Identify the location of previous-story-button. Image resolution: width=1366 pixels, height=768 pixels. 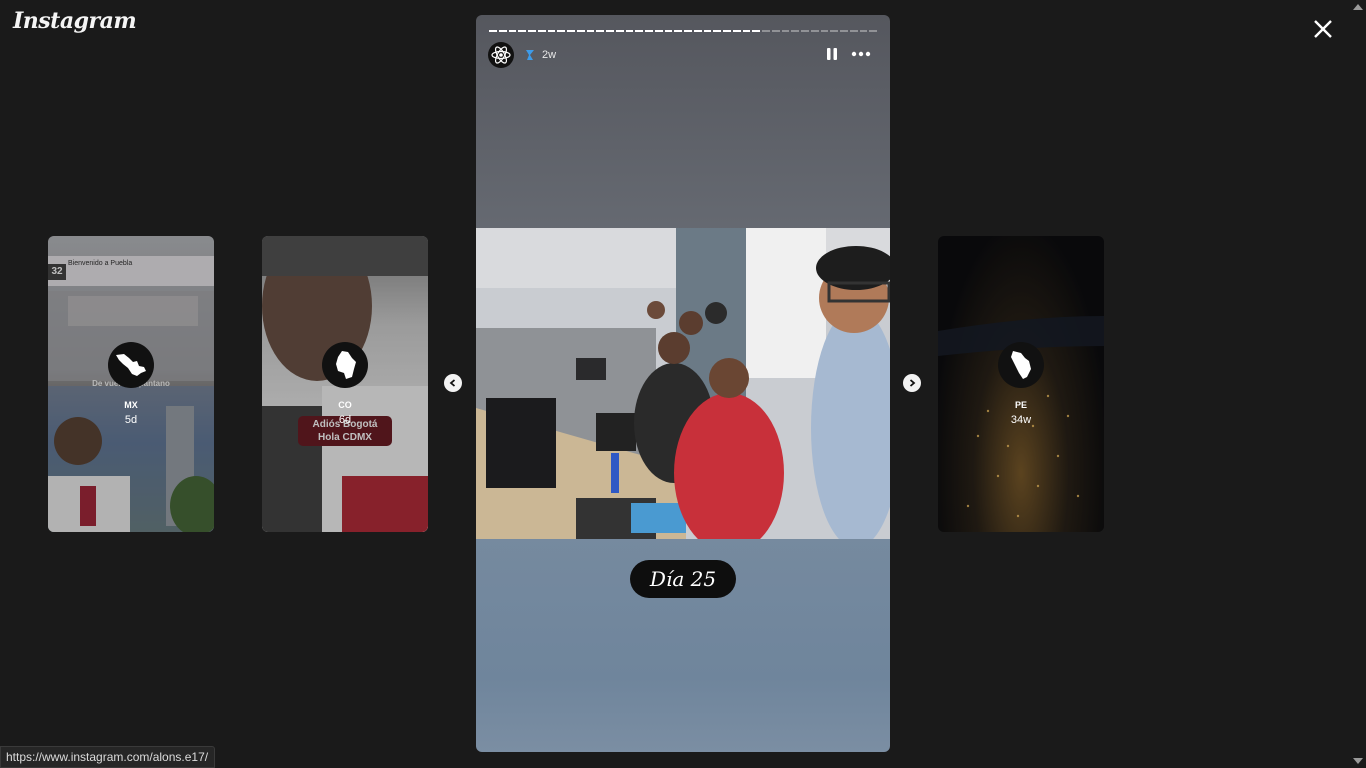
(453, 383).